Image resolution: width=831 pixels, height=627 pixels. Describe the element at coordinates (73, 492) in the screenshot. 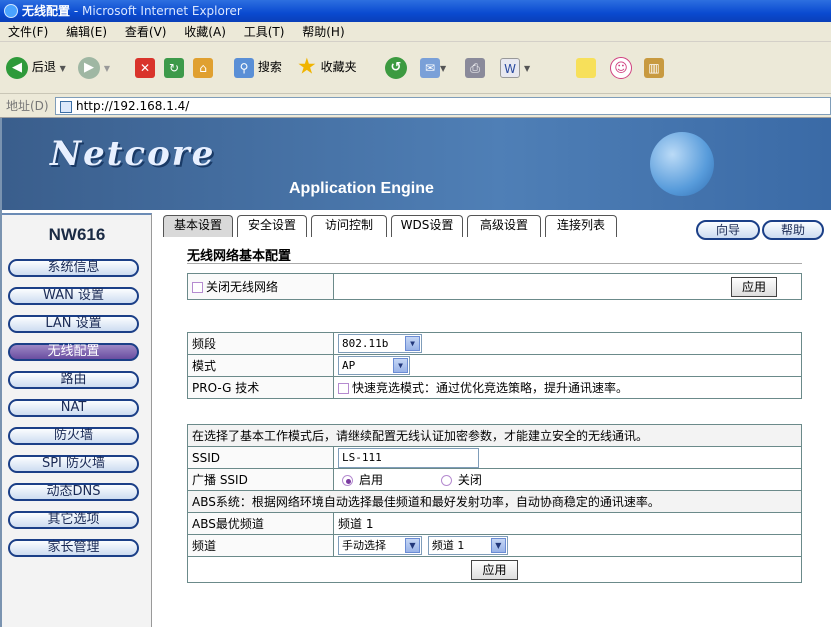

I see `nav-ddns: 动态DNS` at that location.